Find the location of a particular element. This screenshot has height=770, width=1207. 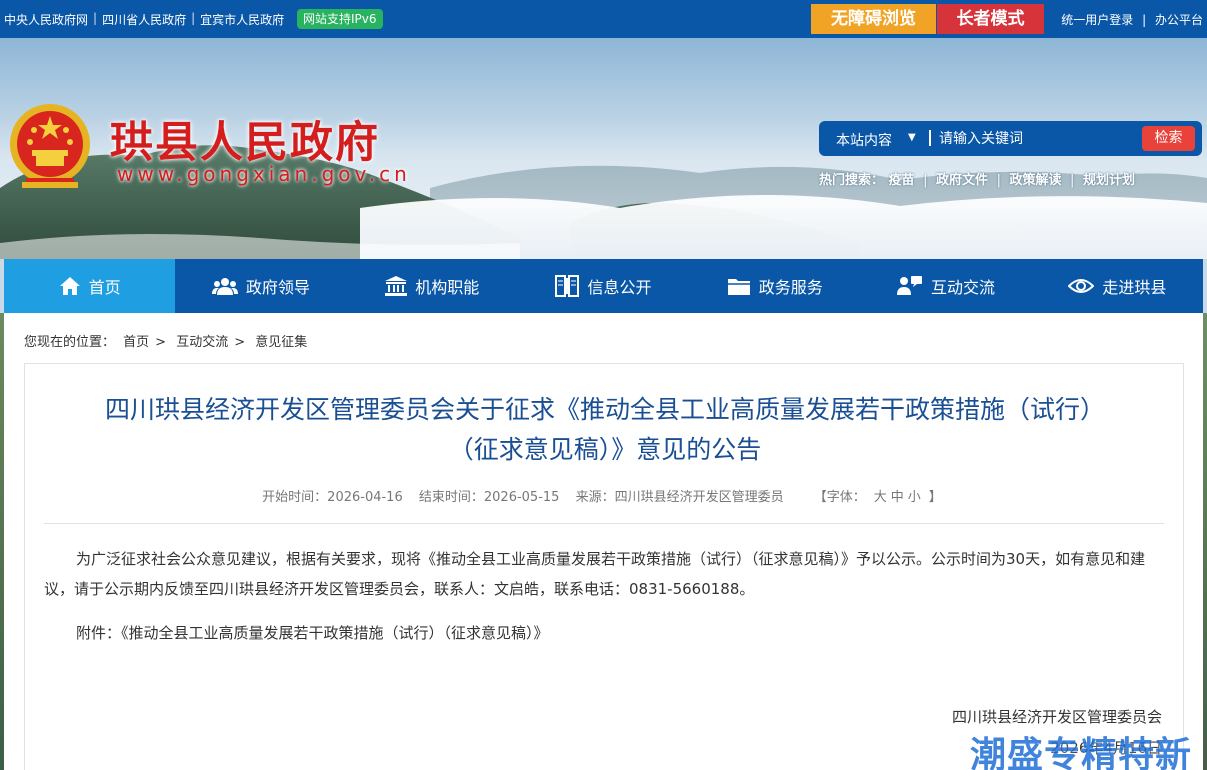

link-sichuan-gov: 四川省人民政府 is located at coordinates (144, 19).